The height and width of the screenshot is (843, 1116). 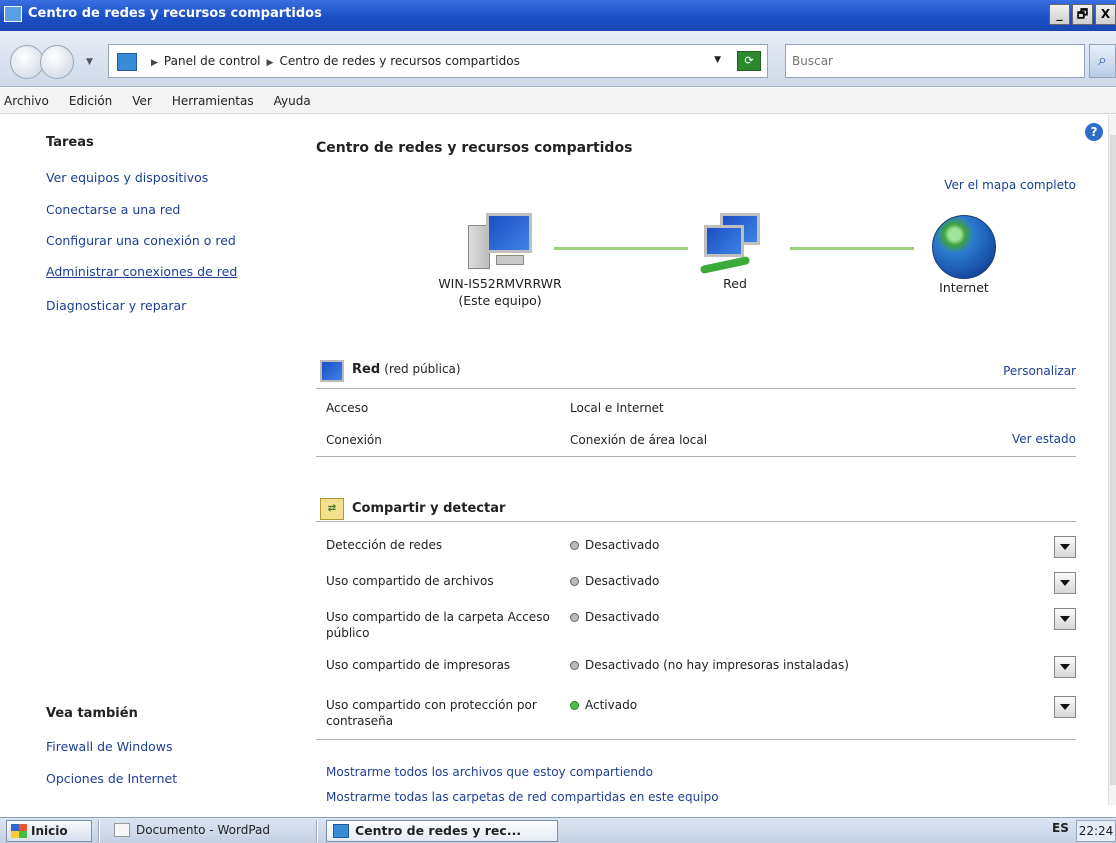 What do you see at coordinates (639, 440) in the screenshot?
I see `row-value: Conexión de área local` at bounding box center [639, 440].